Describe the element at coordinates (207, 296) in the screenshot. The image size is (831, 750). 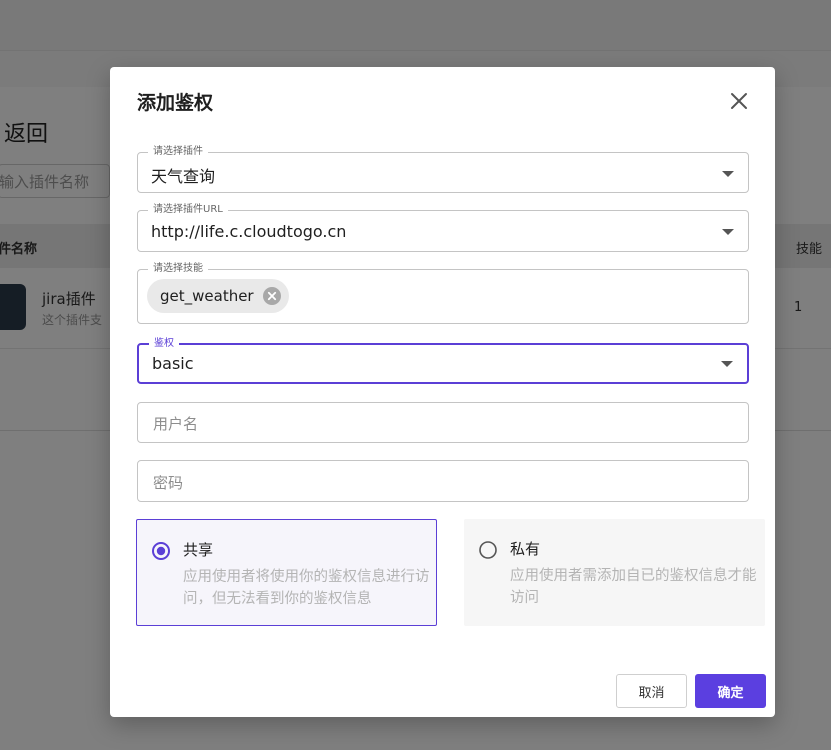
I see `skill-chip-label: get_weather` at that location.